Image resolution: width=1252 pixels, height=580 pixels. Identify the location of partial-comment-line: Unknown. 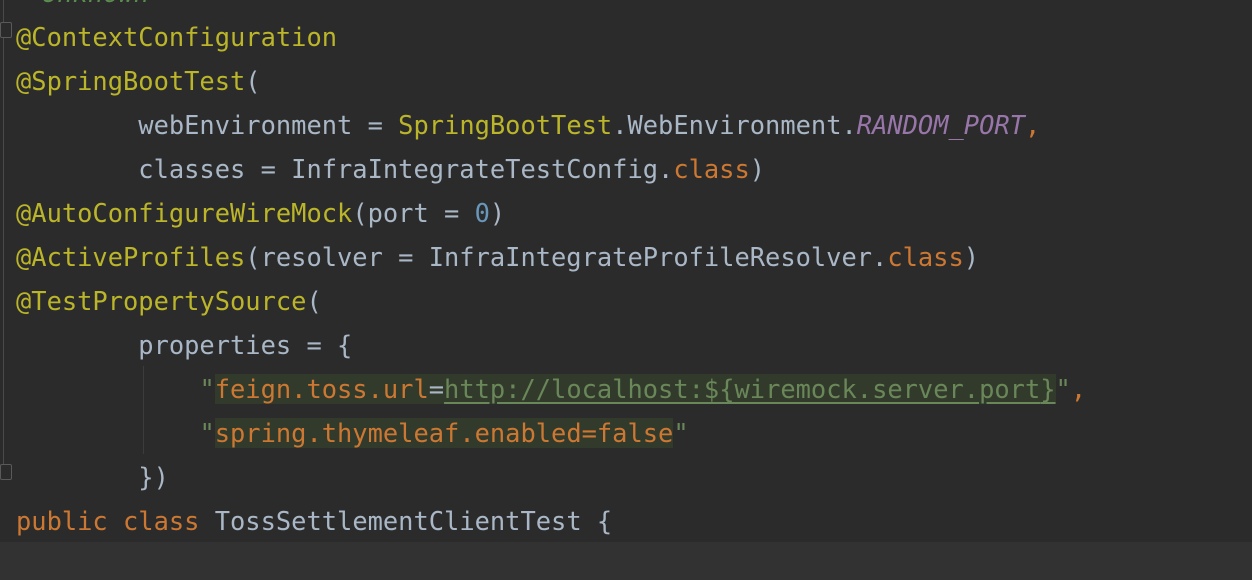
(95, 4).